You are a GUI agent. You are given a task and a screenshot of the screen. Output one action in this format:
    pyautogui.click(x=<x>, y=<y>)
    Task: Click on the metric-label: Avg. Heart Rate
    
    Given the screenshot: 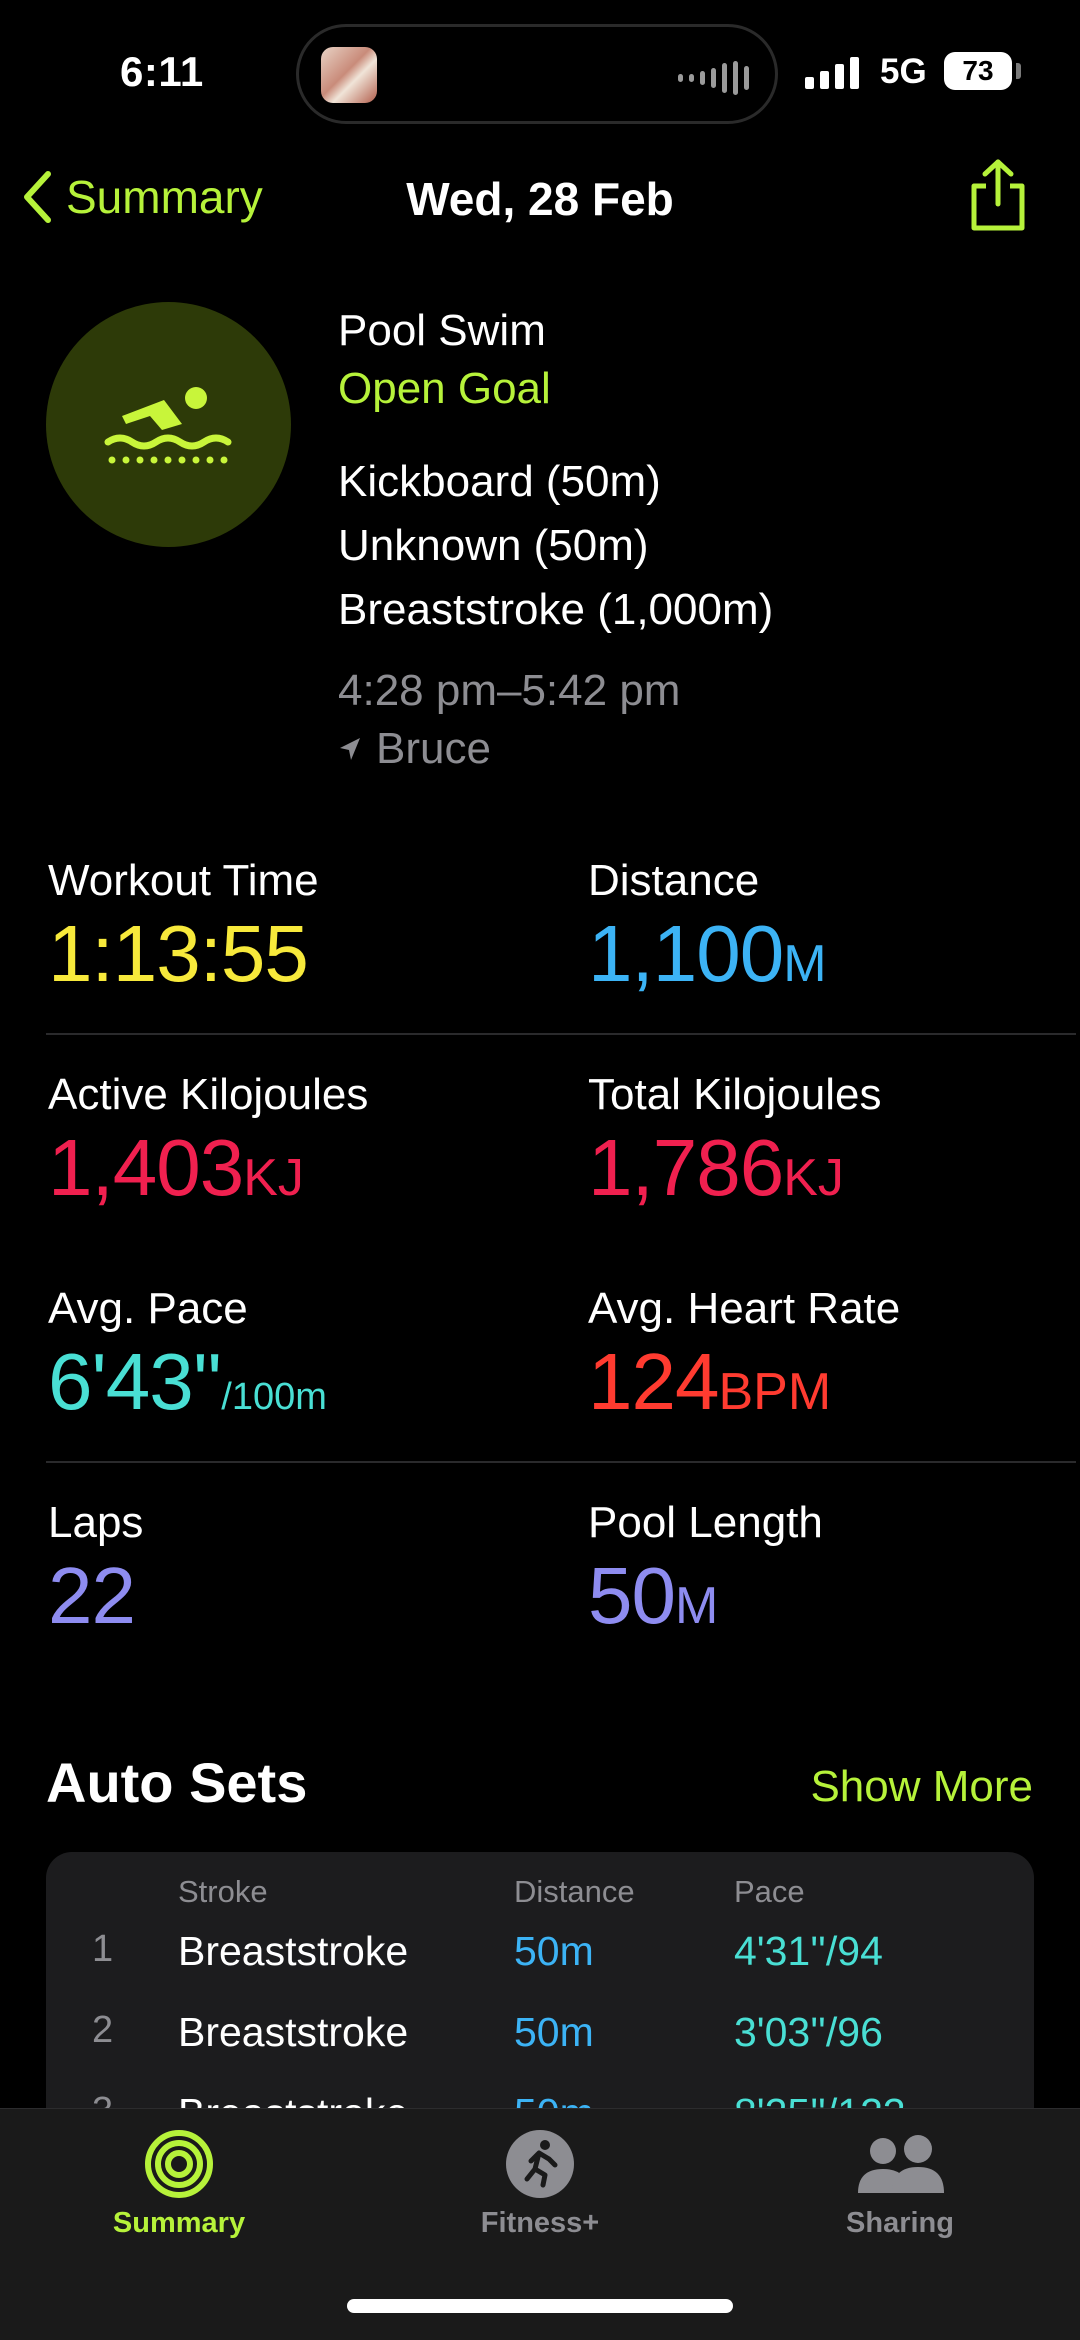 What is the action you would take?
    pyautogui.click(x=744, y=1308)
    